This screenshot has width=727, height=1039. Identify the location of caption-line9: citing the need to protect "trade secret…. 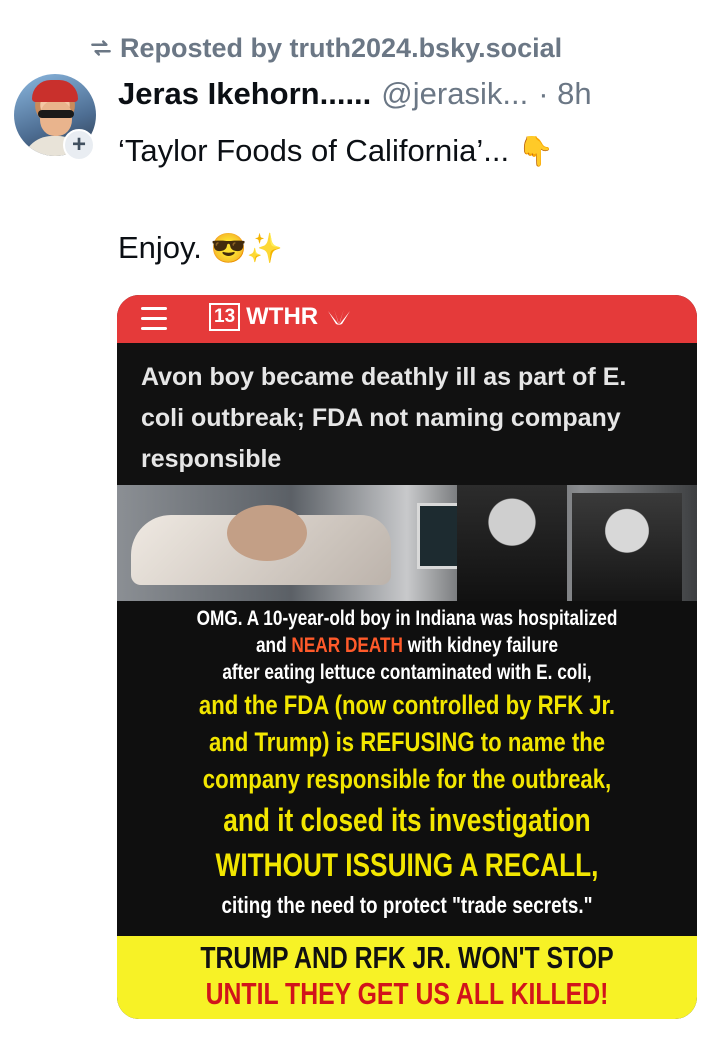
(407, 905).